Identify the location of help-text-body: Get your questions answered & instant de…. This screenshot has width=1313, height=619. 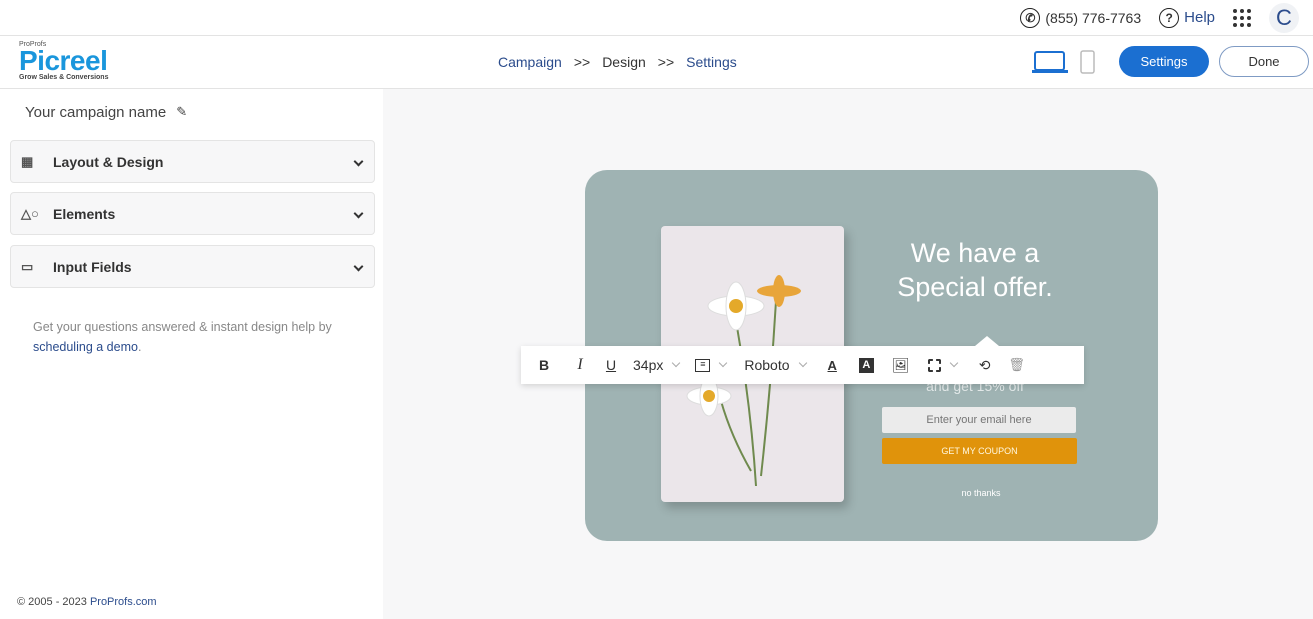
(182, 327).